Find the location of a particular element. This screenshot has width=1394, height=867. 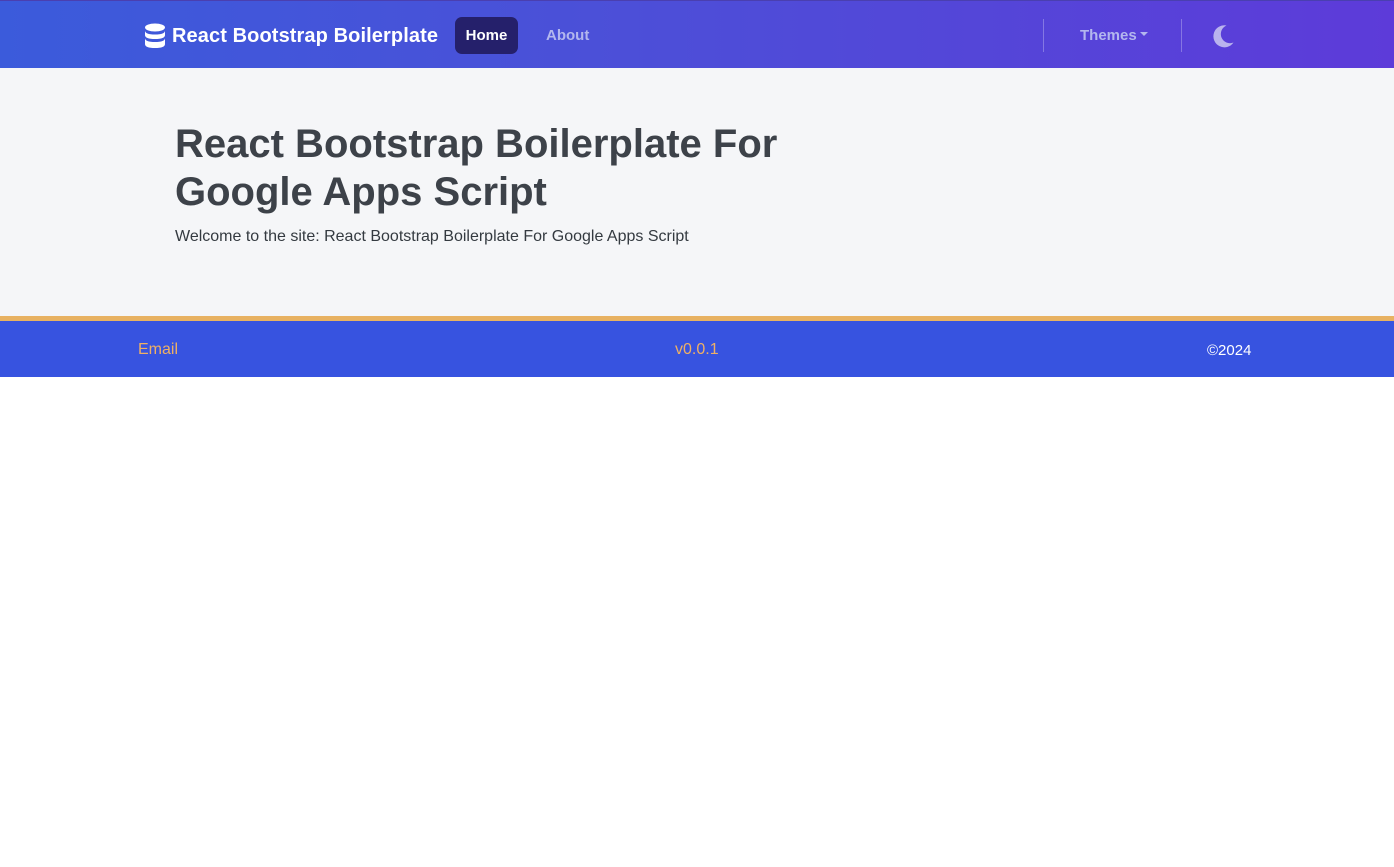

version-link: v0.0.1 is located at coordinates (697, 350).